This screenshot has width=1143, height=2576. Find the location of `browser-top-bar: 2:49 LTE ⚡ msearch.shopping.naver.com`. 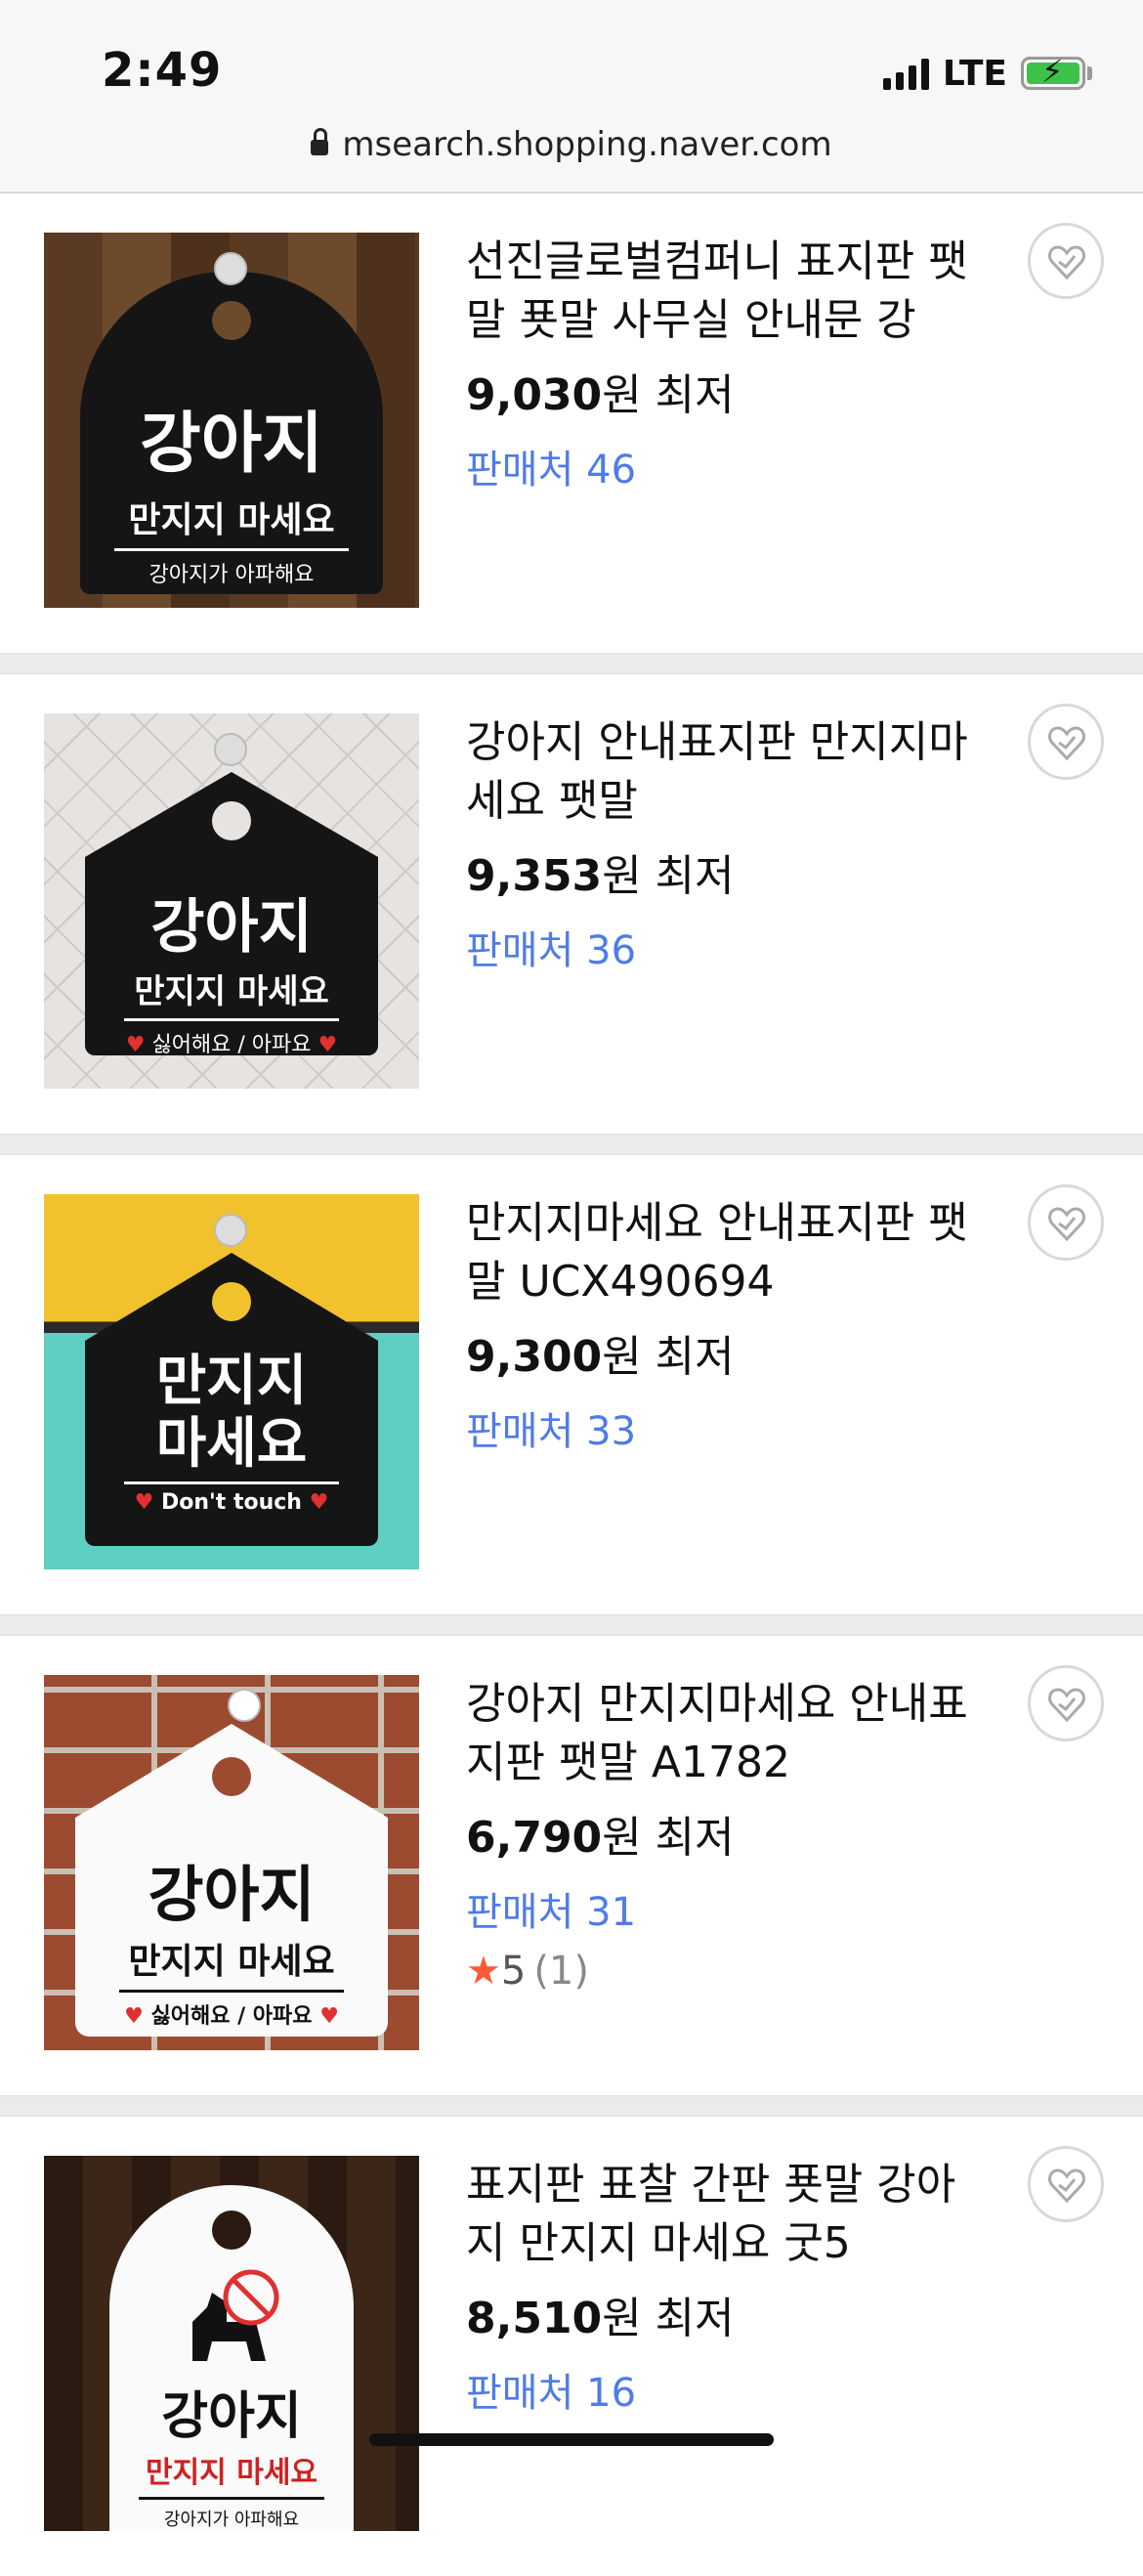

browser-top-bar: 2:49 LTE ⚡ msearch.shopping.naver.com is located at coordinates (571, 96).